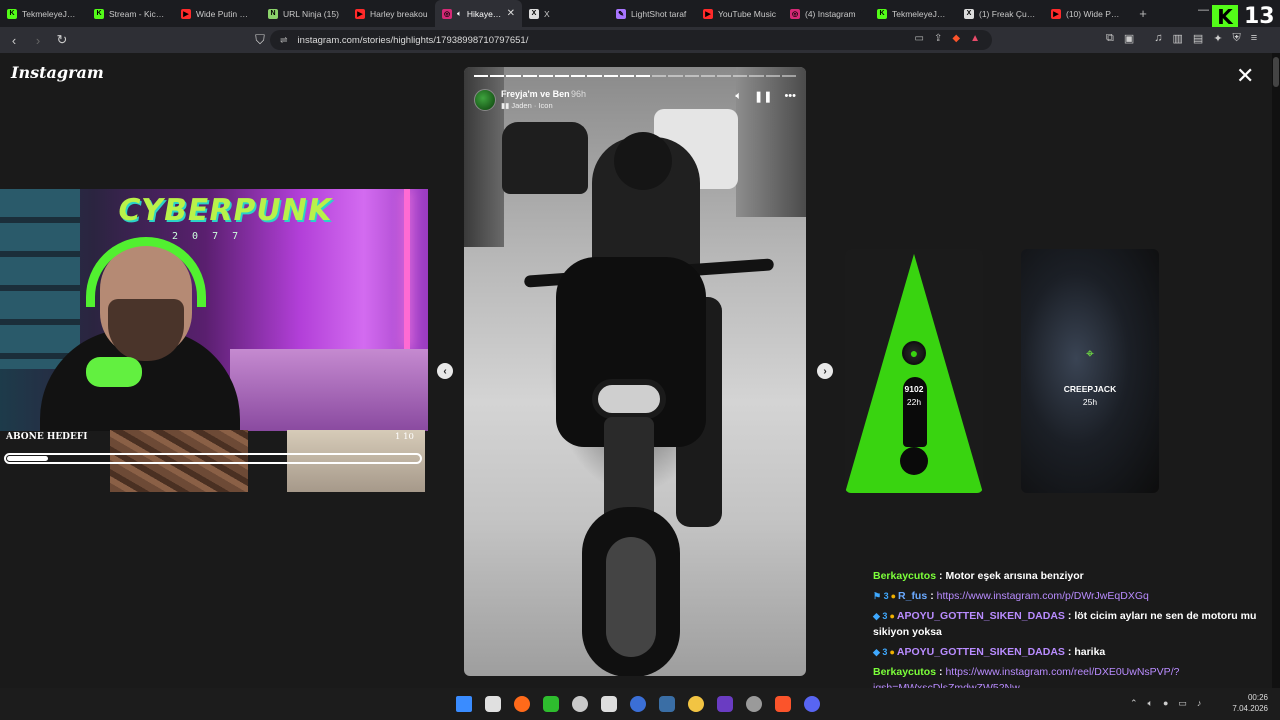 This screenshot has width=1280, height=720. I want to click on minimize-icon: —, so click(1203, 10).